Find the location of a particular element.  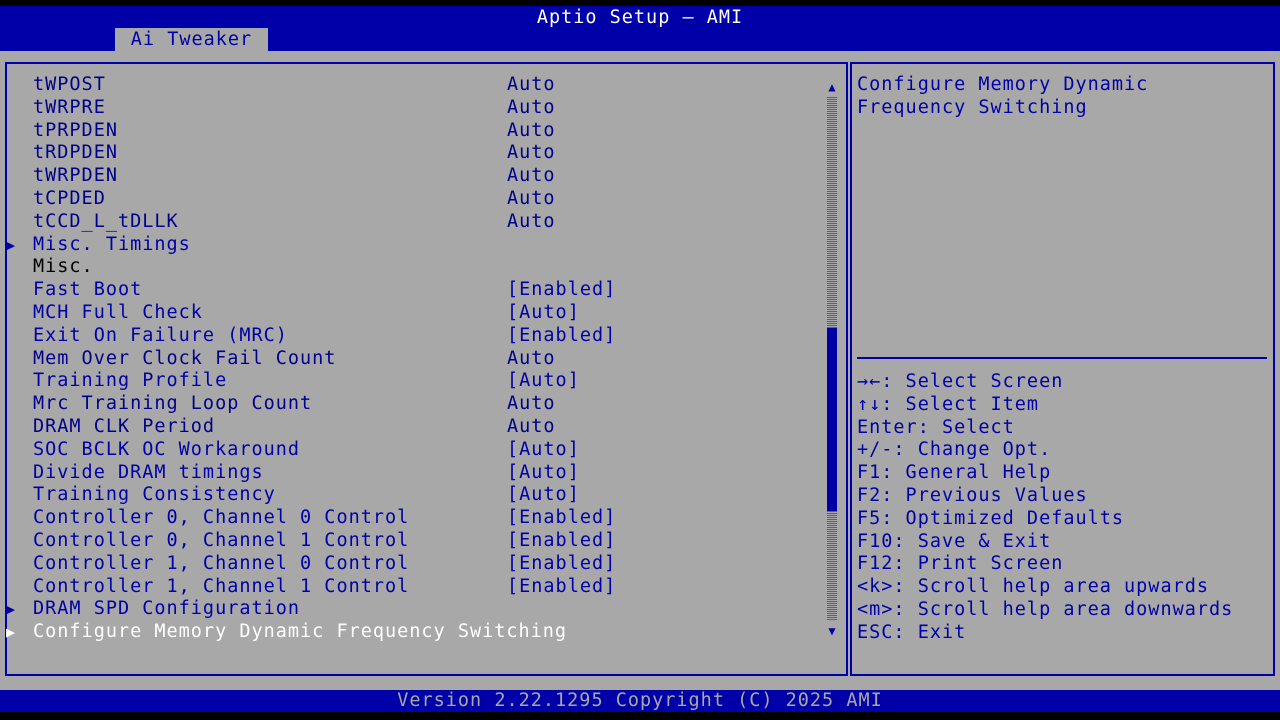

scrollbar: ▲ ▼ is located at coordinates (832, 360).